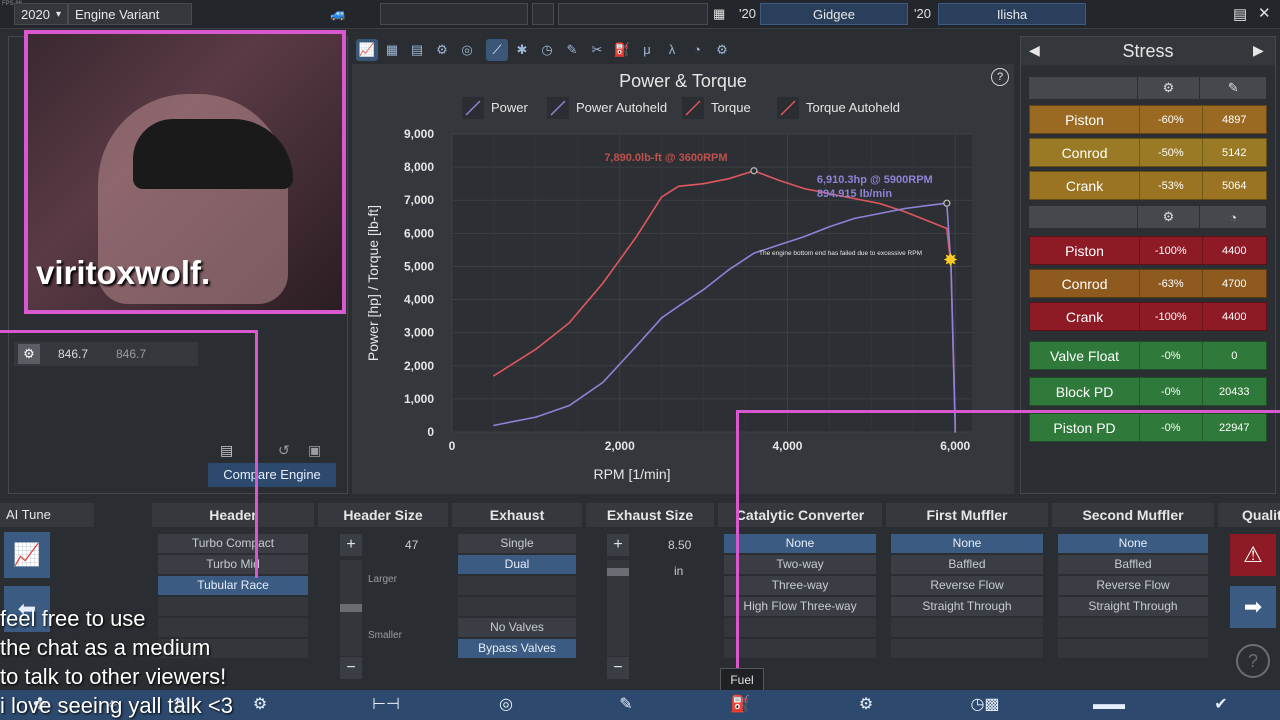 This screenshot has width=1280, height=720. I want to click on chart-icon: 📈, so click(367, 50).